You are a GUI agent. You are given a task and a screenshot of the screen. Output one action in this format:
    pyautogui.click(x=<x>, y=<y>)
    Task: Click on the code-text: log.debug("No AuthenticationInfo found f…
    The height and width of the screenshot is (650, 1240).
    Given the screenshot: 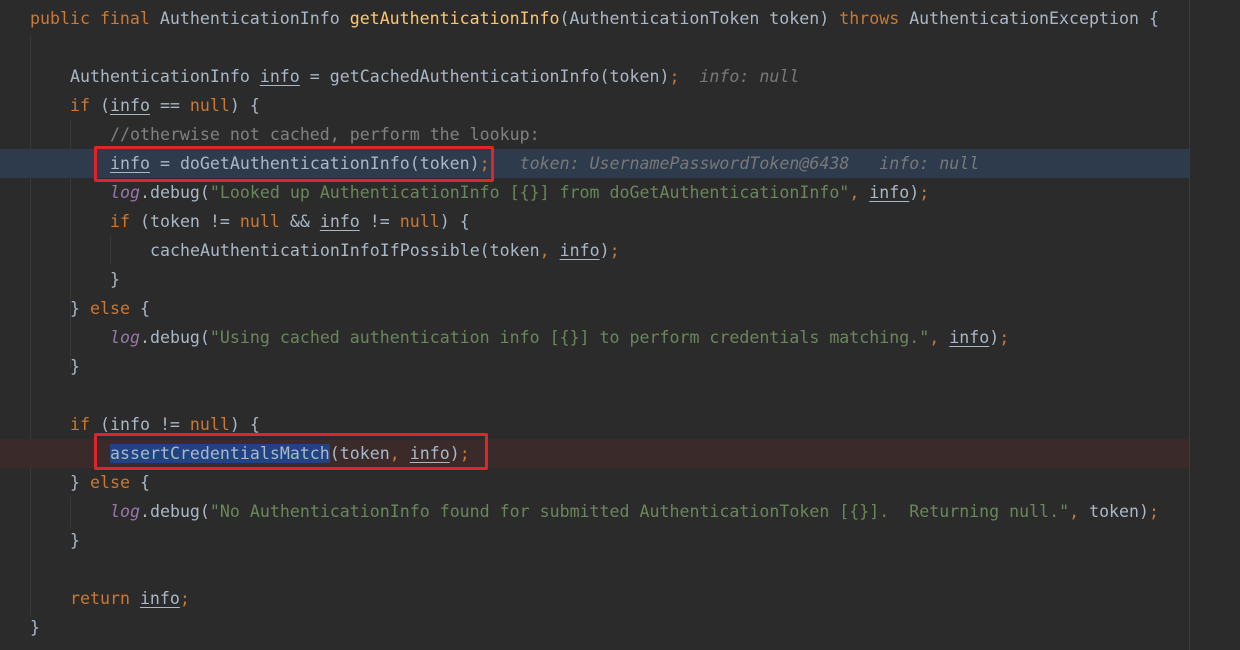 What is the action you would take?
    pyautogui.click(x=634, y=511)
    